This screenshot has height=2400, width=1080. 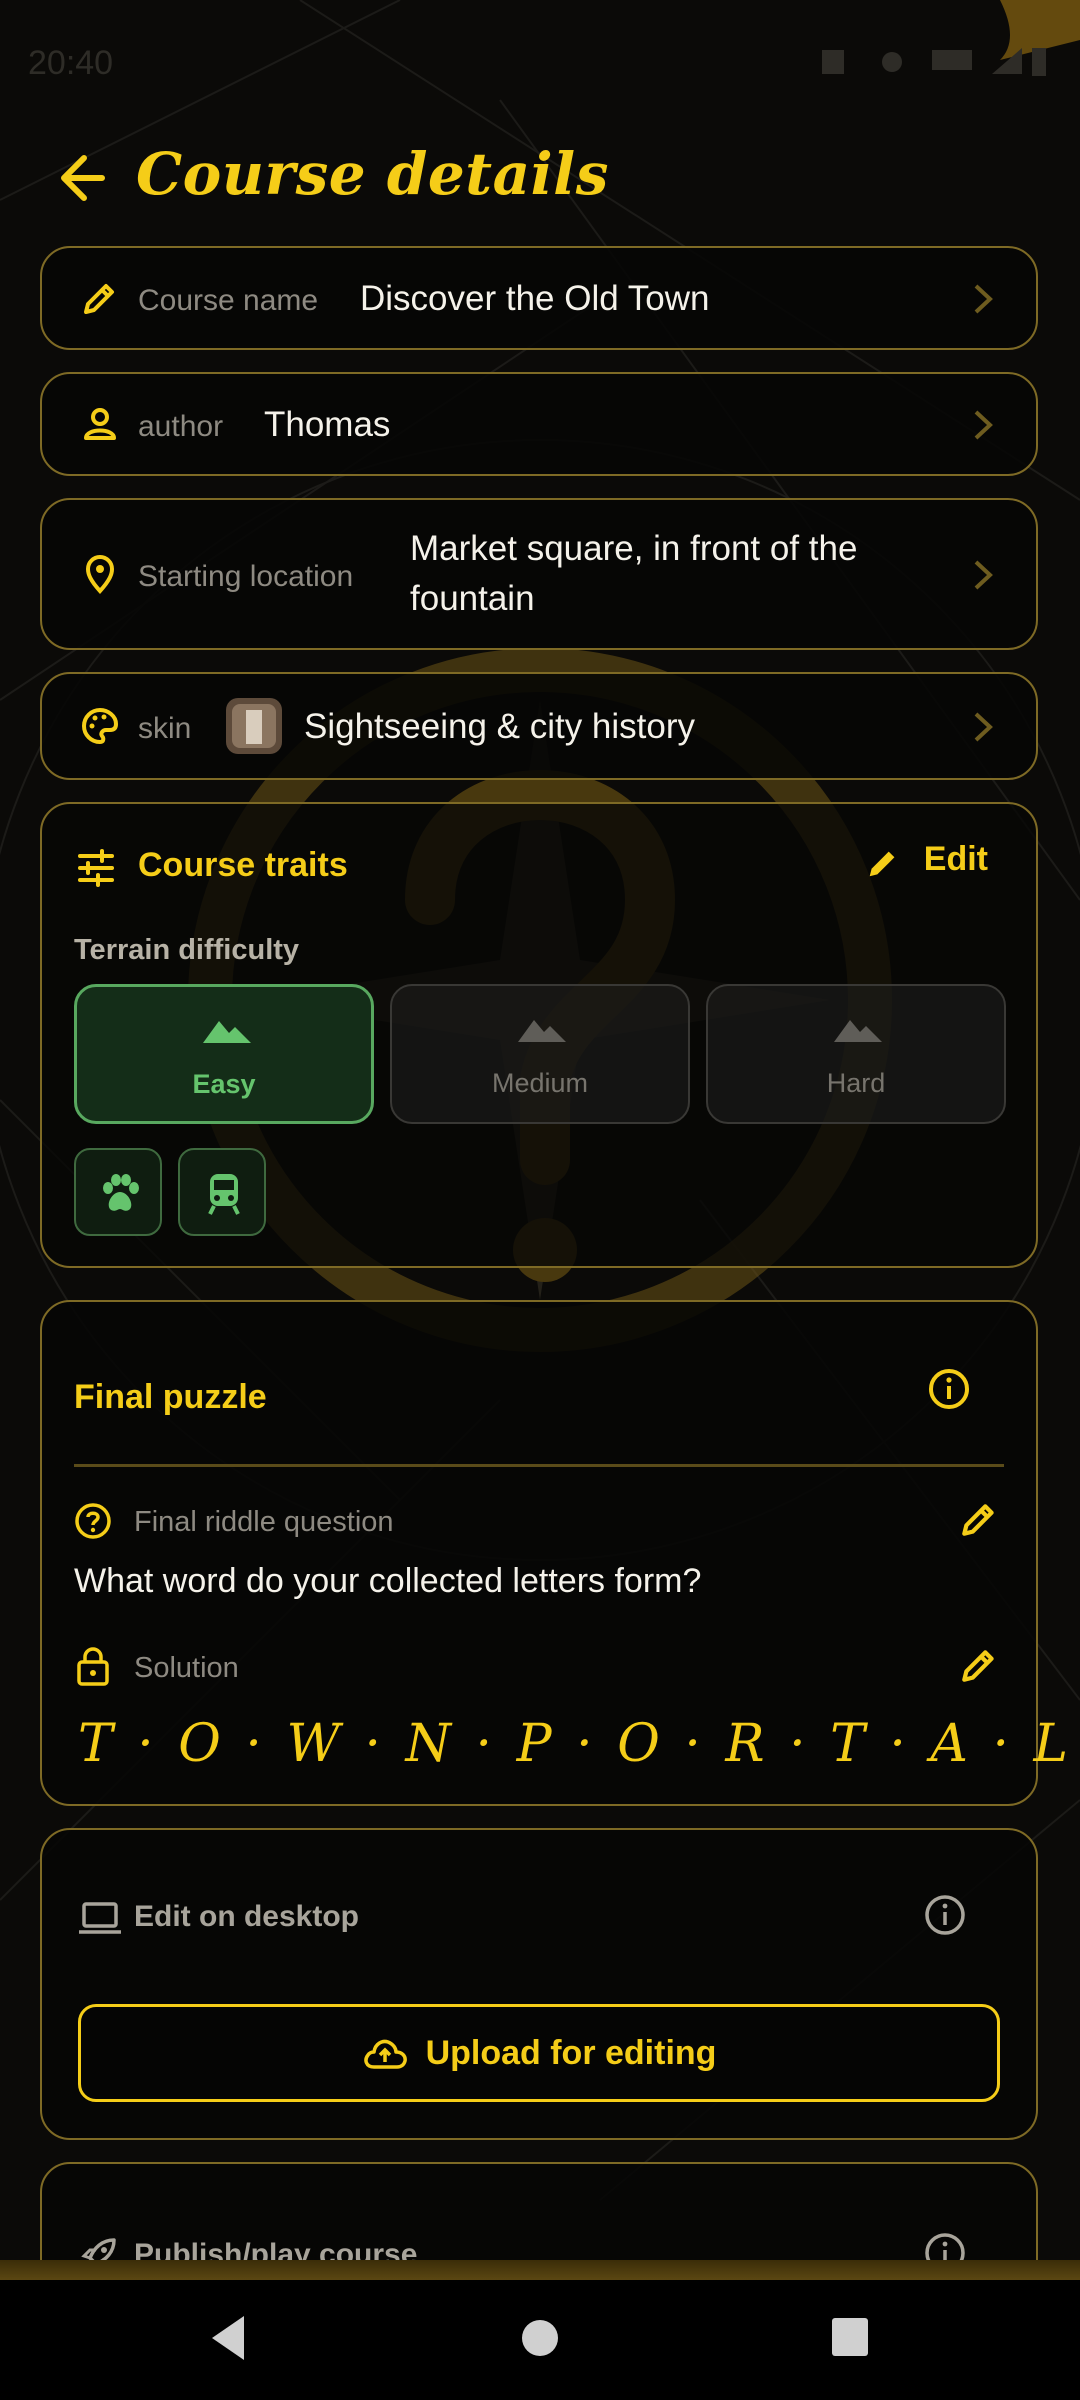 I want to click on laptop-icon, so click(x=100, y=1918).